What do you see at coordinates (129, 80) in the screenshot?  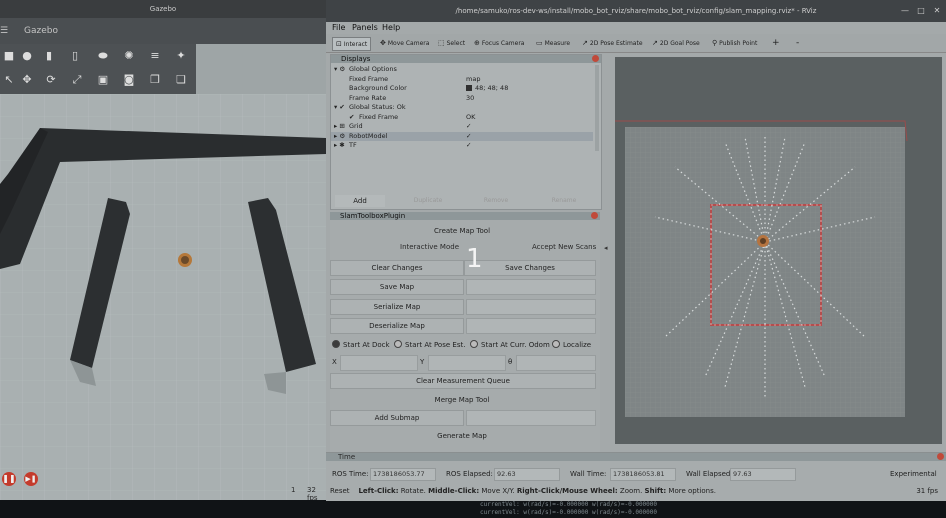 I see `camera-icon: ◙` at bounding box center [129, 80].